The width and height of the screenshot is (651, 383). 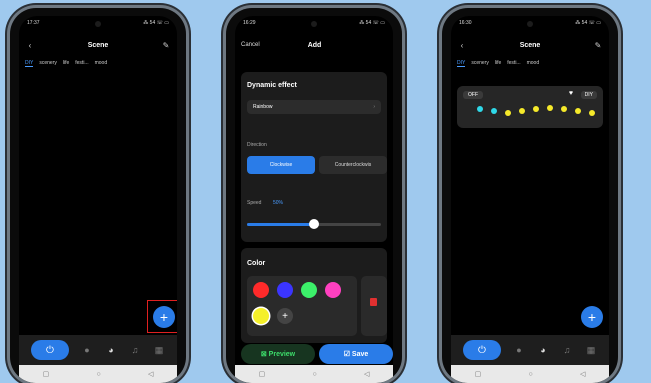 I want to click on page-title: Add, so click(x=314, y=45).